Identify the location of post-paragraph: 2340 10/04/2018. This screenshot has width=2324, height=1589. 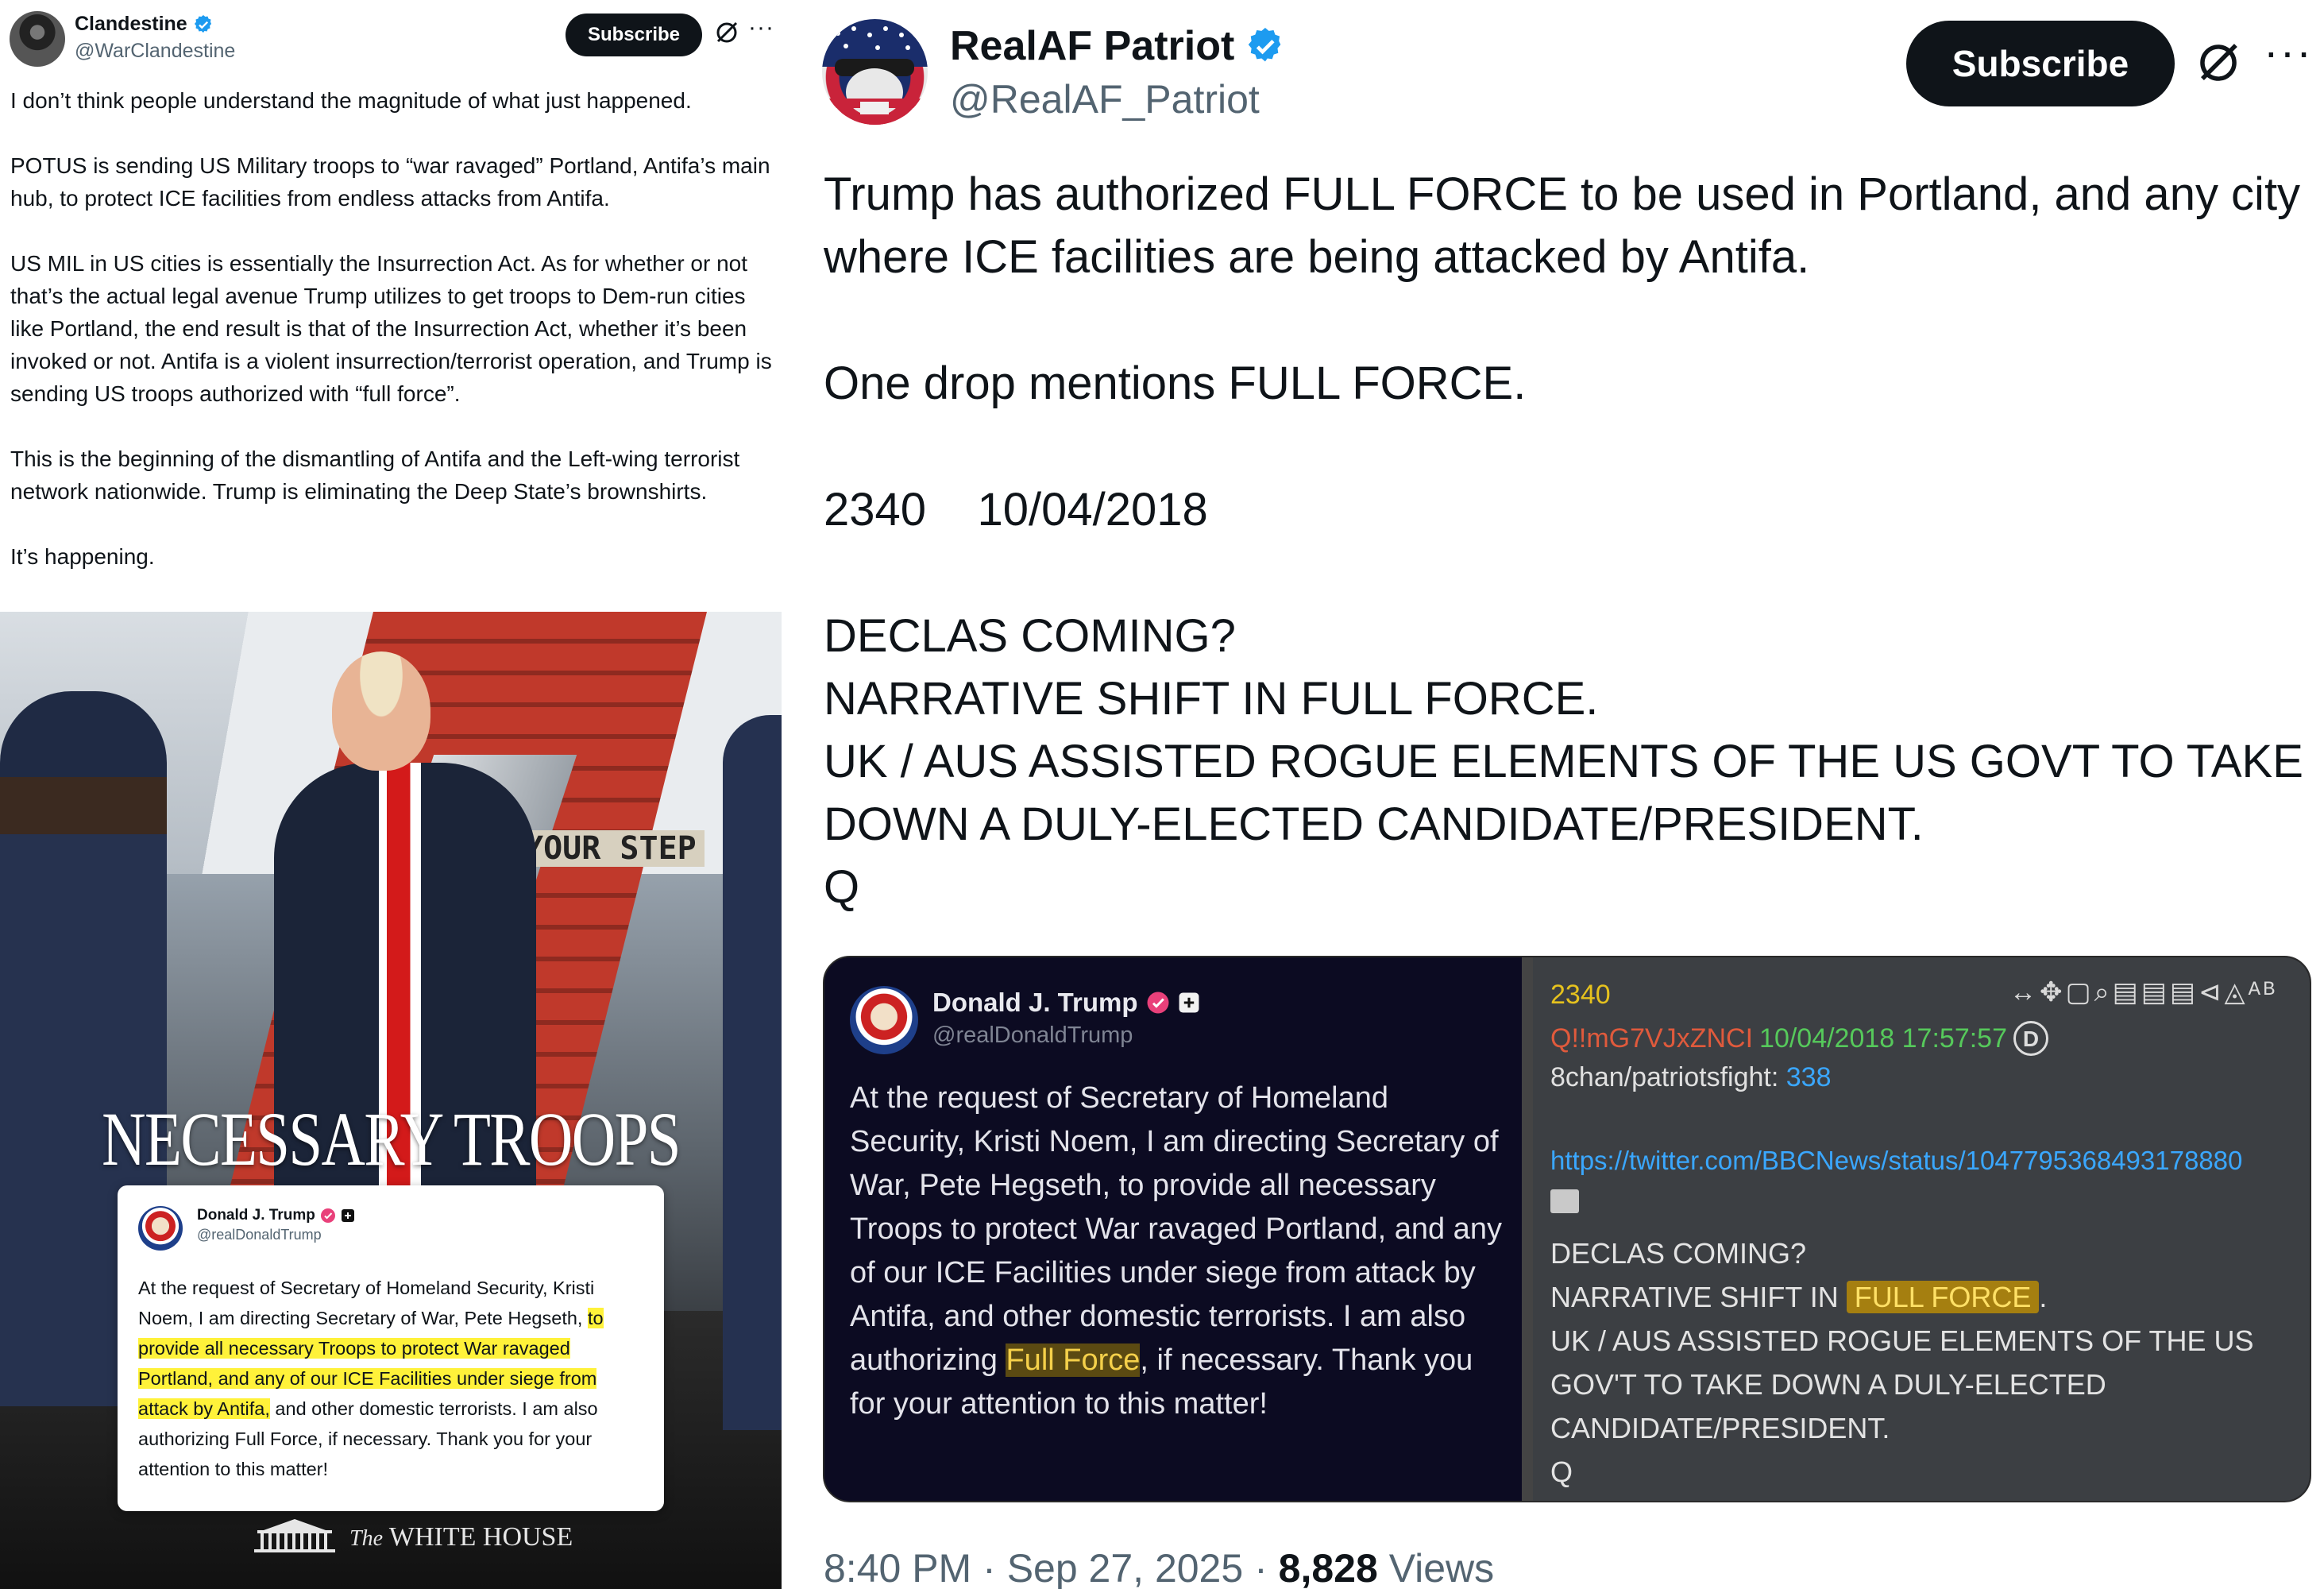
(1016, 509).